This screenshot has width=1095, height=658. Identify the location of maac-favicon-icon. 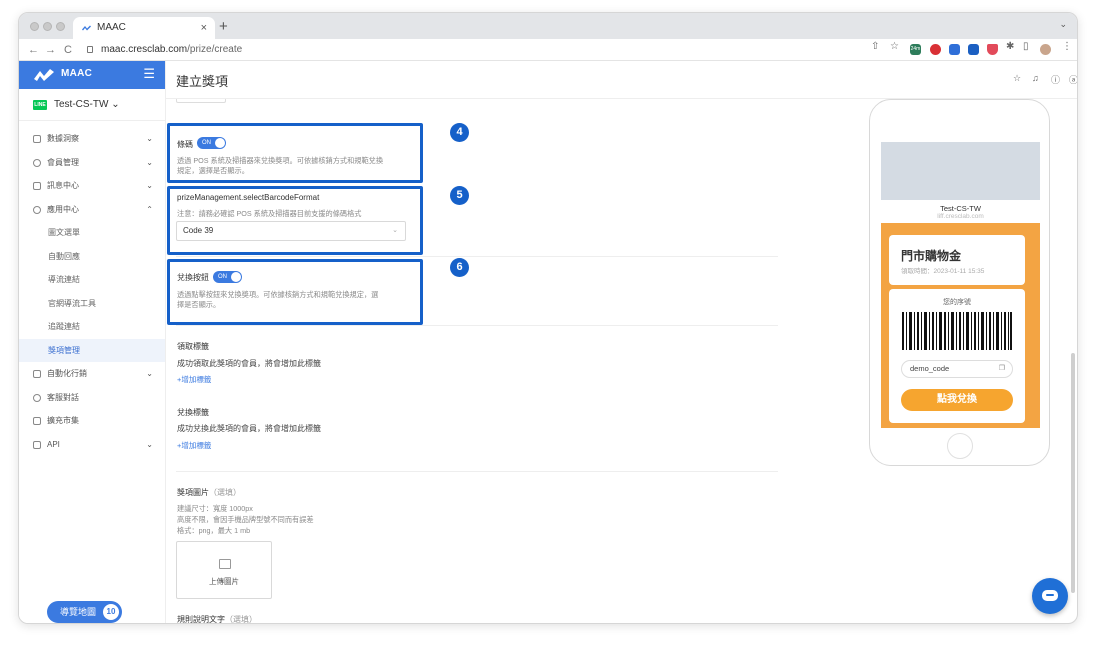
(86, 28).